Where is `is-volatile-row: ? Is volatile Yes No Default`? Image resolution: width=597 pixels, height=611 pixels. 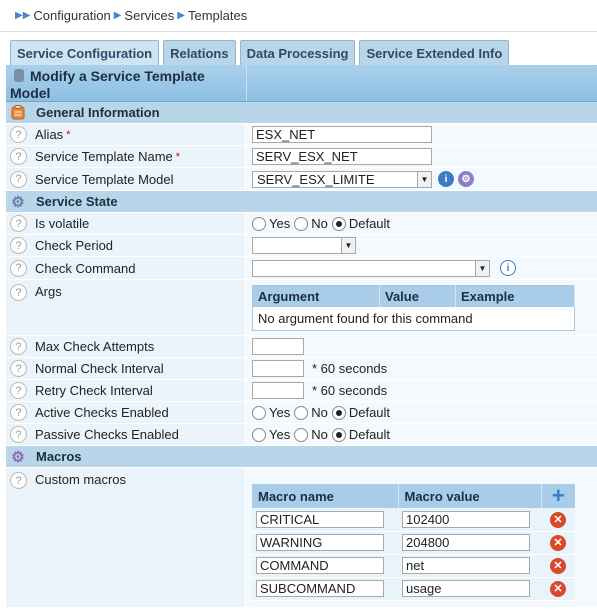
is-volatile-row: ? Is volatile Yes No Default is located at coordinates (301, 224).